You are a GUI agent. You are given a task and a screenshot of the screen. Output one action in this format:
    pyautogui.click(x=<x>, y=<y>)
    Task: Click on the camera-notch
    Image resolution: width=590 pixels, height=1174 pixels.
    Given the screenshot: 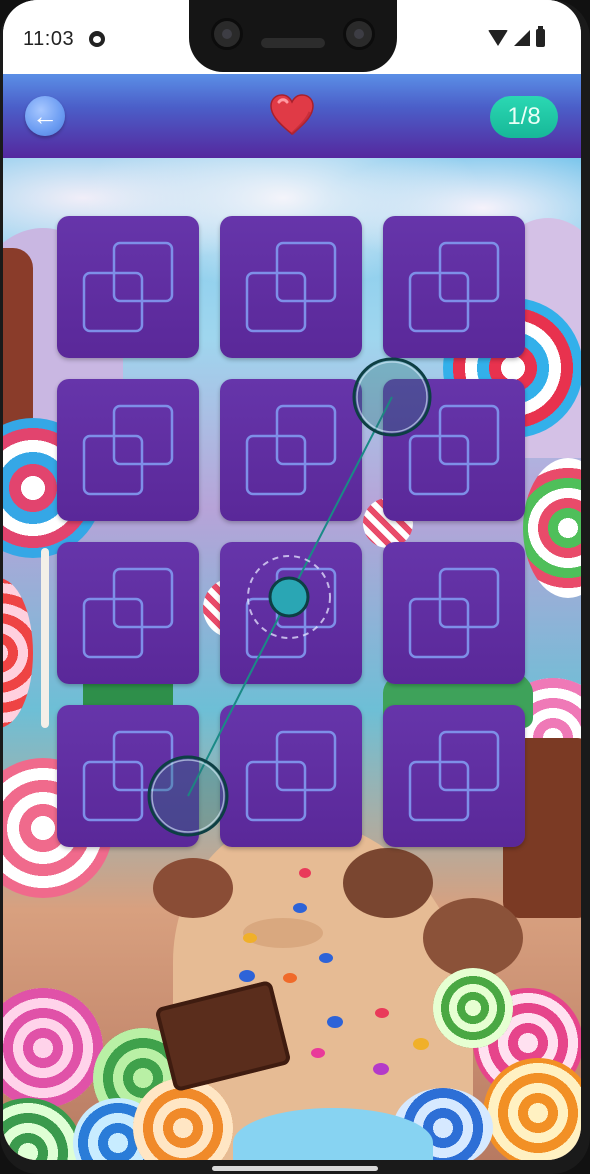 What is the action you would take?
    pyautogui.click(x=293, y=36)
    